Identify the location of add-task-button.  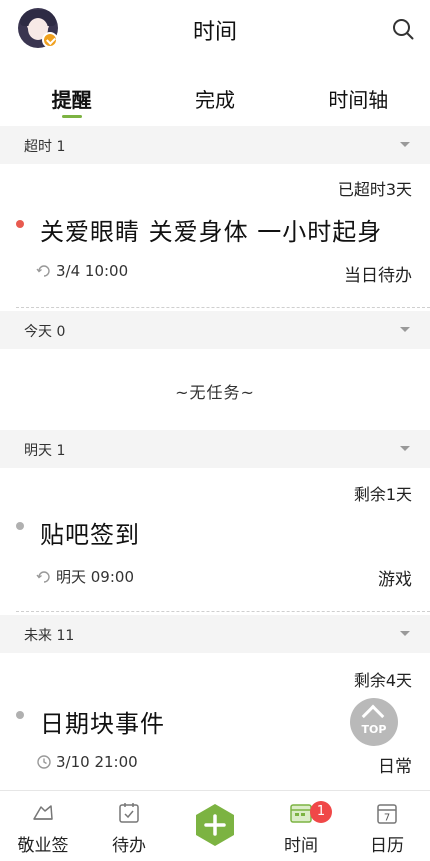
(215, 825).